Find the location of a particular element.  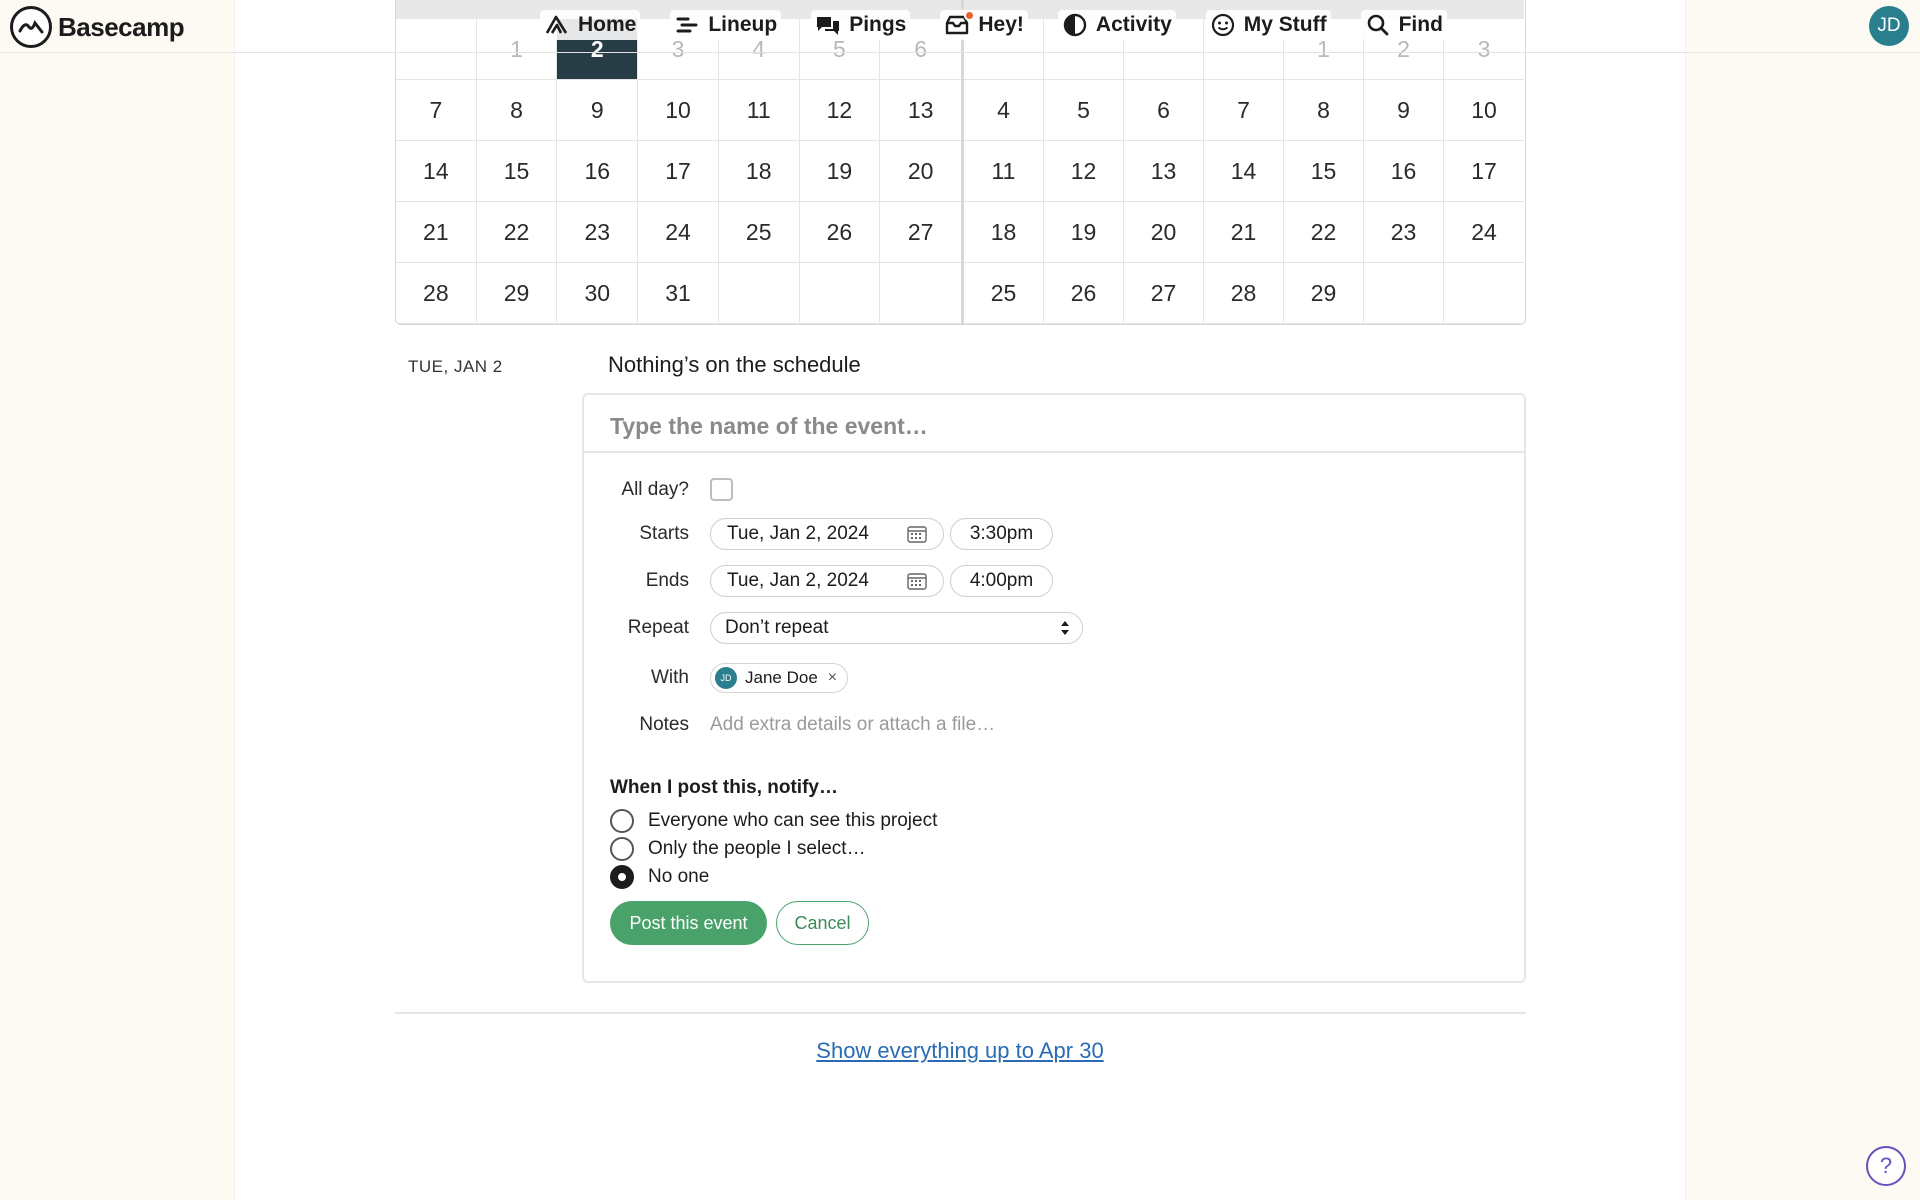

lineup-icon is located at coordinates (687, 25).